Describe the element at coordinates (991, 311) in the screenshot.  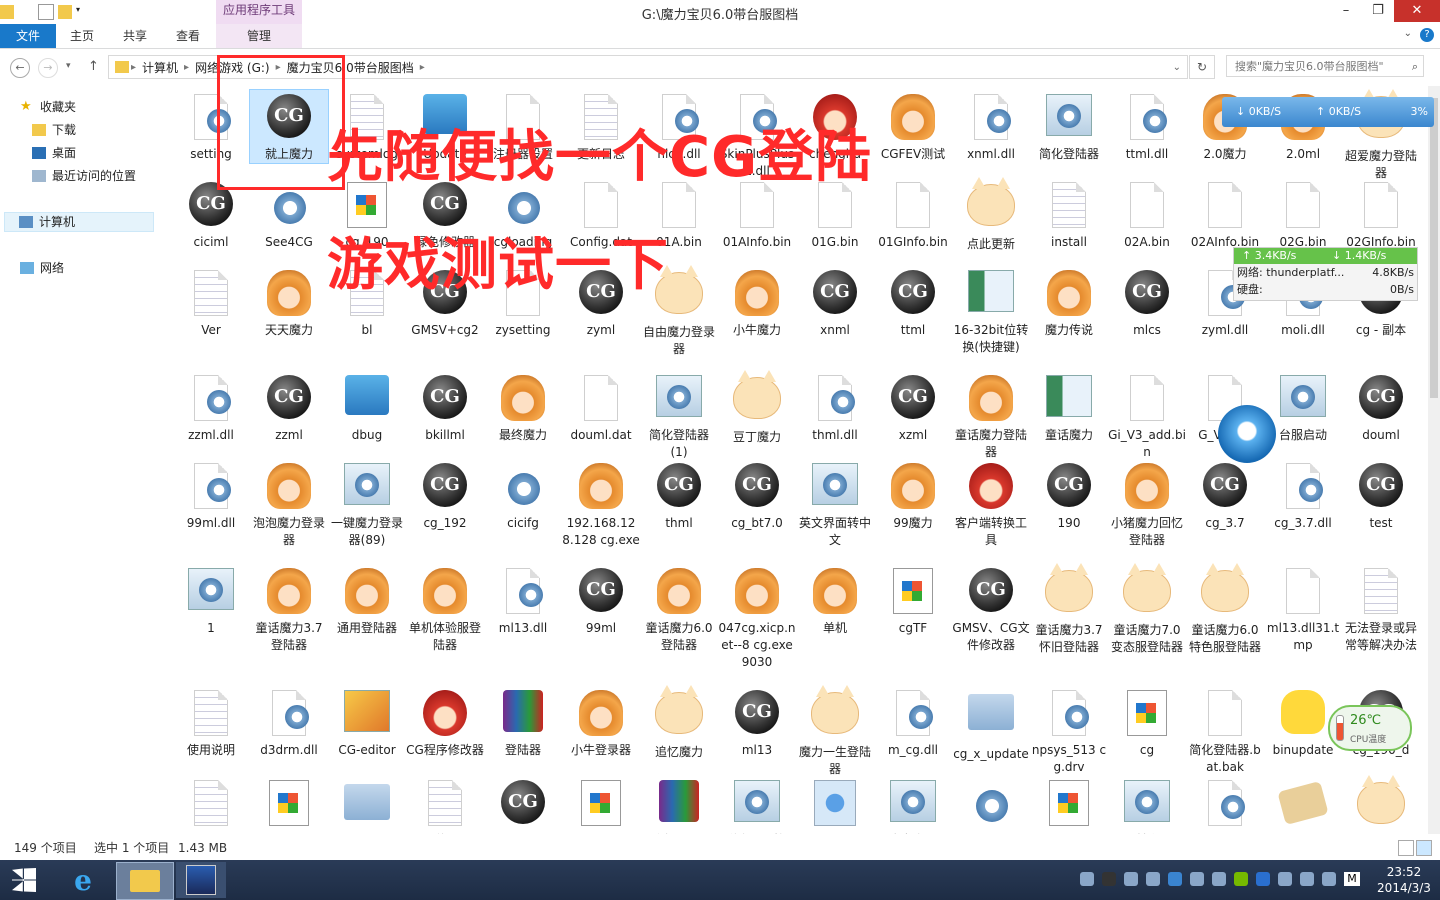
I see `file-item: 16-32bit位转换(快捷键)` at that location.